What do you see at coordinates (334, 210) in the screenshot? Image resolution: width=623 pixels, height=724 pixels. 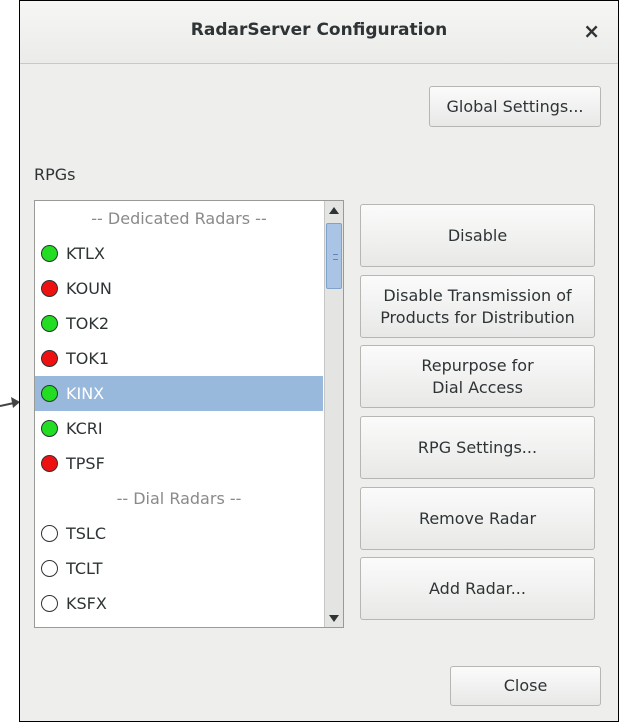 I see `scroll-up-arrow-icon` at bounding box center [334, 210].